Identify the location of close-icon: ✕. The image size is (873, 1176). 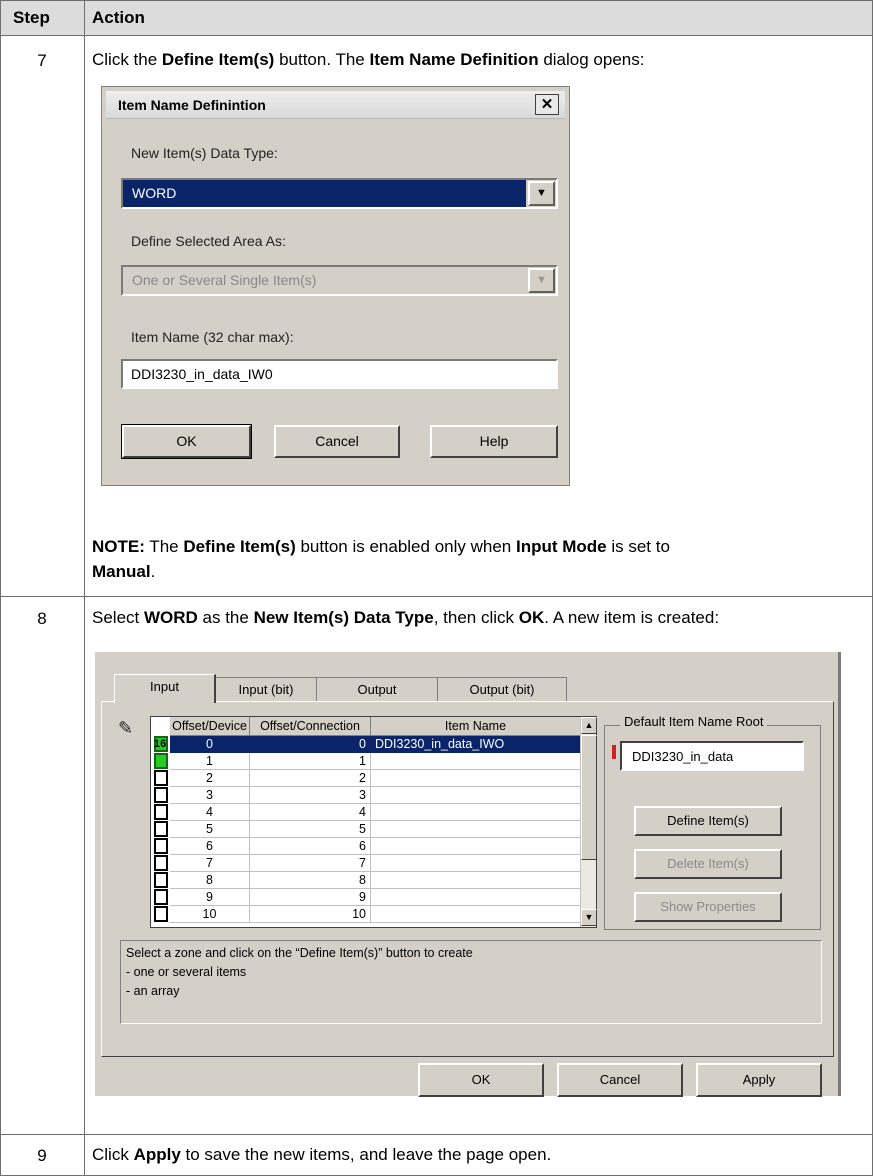
(547, 104).